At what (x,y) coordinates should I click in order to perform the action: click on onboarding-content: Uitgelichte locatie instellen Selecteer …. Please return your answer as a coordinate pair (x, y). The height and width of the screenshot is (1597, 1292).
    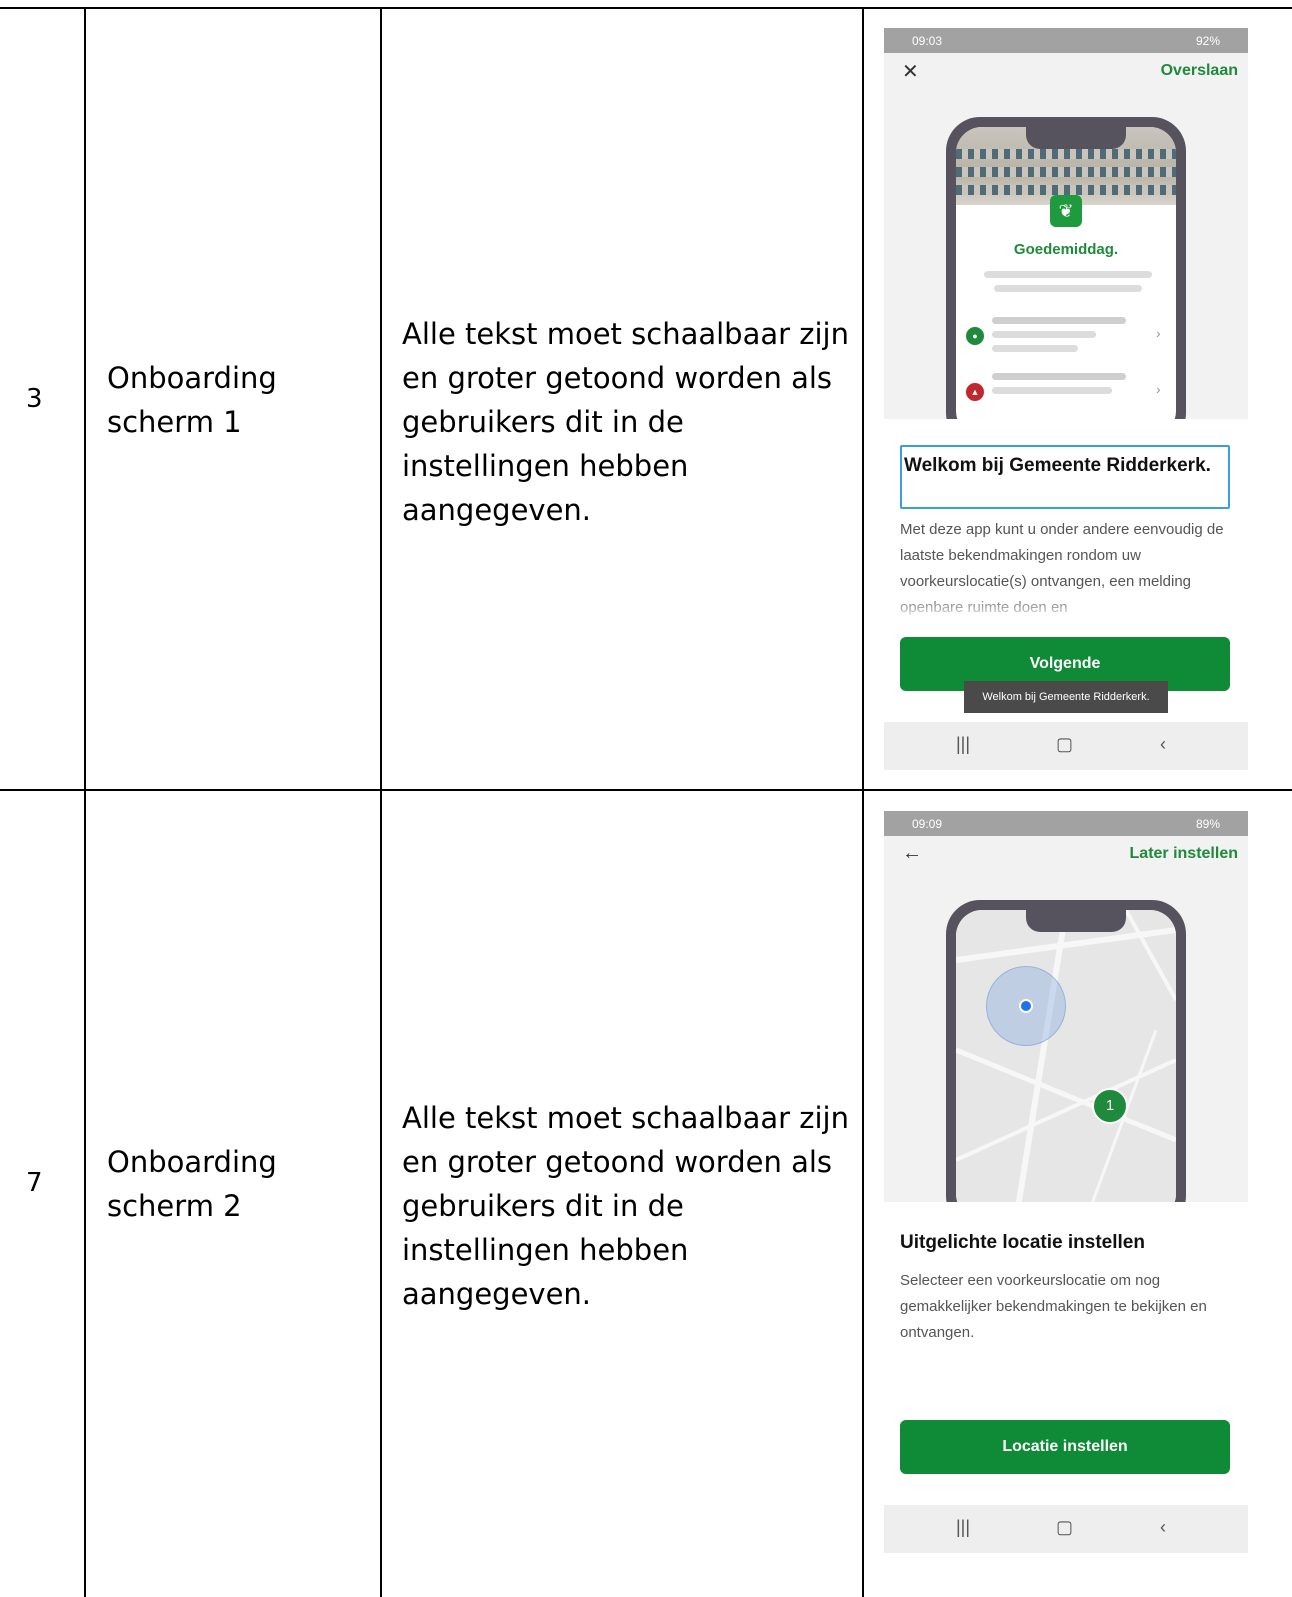
    Looking at the image, I should click on (1066, 1353).